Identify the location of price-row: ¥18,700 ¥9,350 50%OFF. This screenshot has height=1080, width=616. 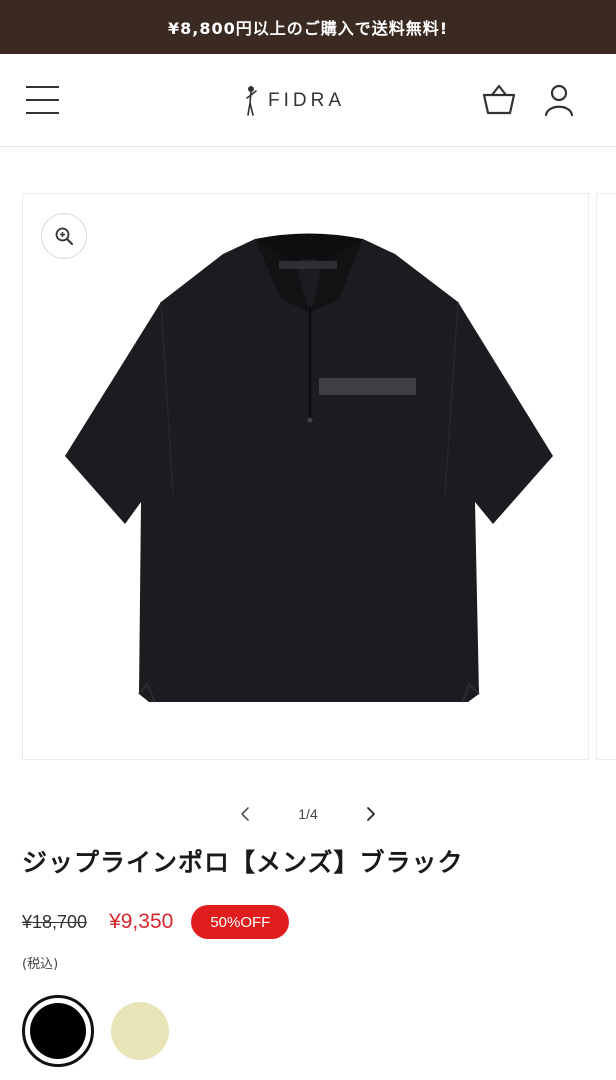
(156, 922).